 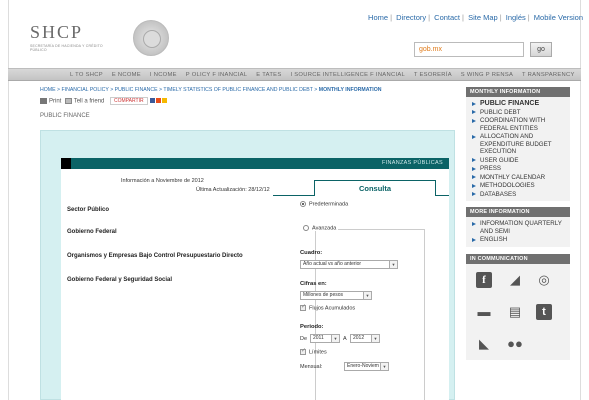 I want to click on flujos-label: Flujos Acumulados, so click(x=332, y=308).